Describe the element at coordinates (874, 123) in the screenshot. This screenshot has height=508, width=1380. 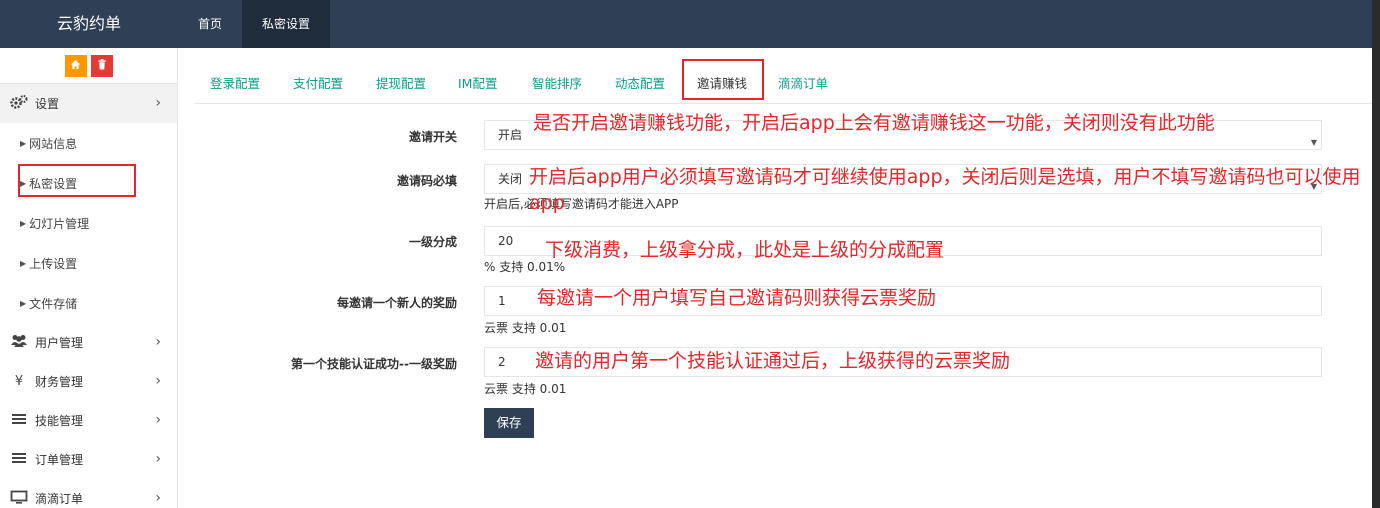
I see `annotation-invite-switch: 是否开启邀请赚钱功能，开启后app上会有邀请赚钱这一功能，关闭则没有此功能` at that location.